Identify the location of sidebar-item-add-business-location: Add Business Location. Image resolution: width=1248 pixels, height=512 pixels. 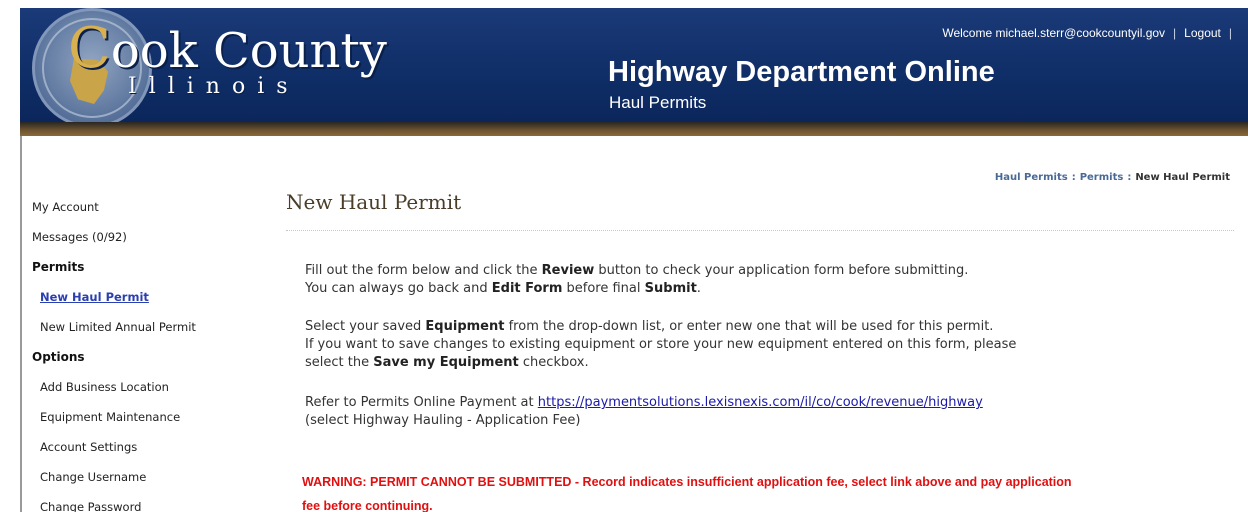
(152, 387).